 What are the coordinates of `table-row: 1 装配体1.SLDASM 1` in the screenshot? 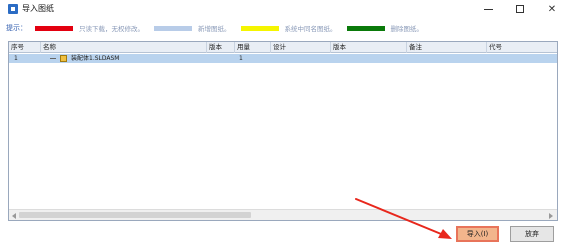 It's located at (283, 58).